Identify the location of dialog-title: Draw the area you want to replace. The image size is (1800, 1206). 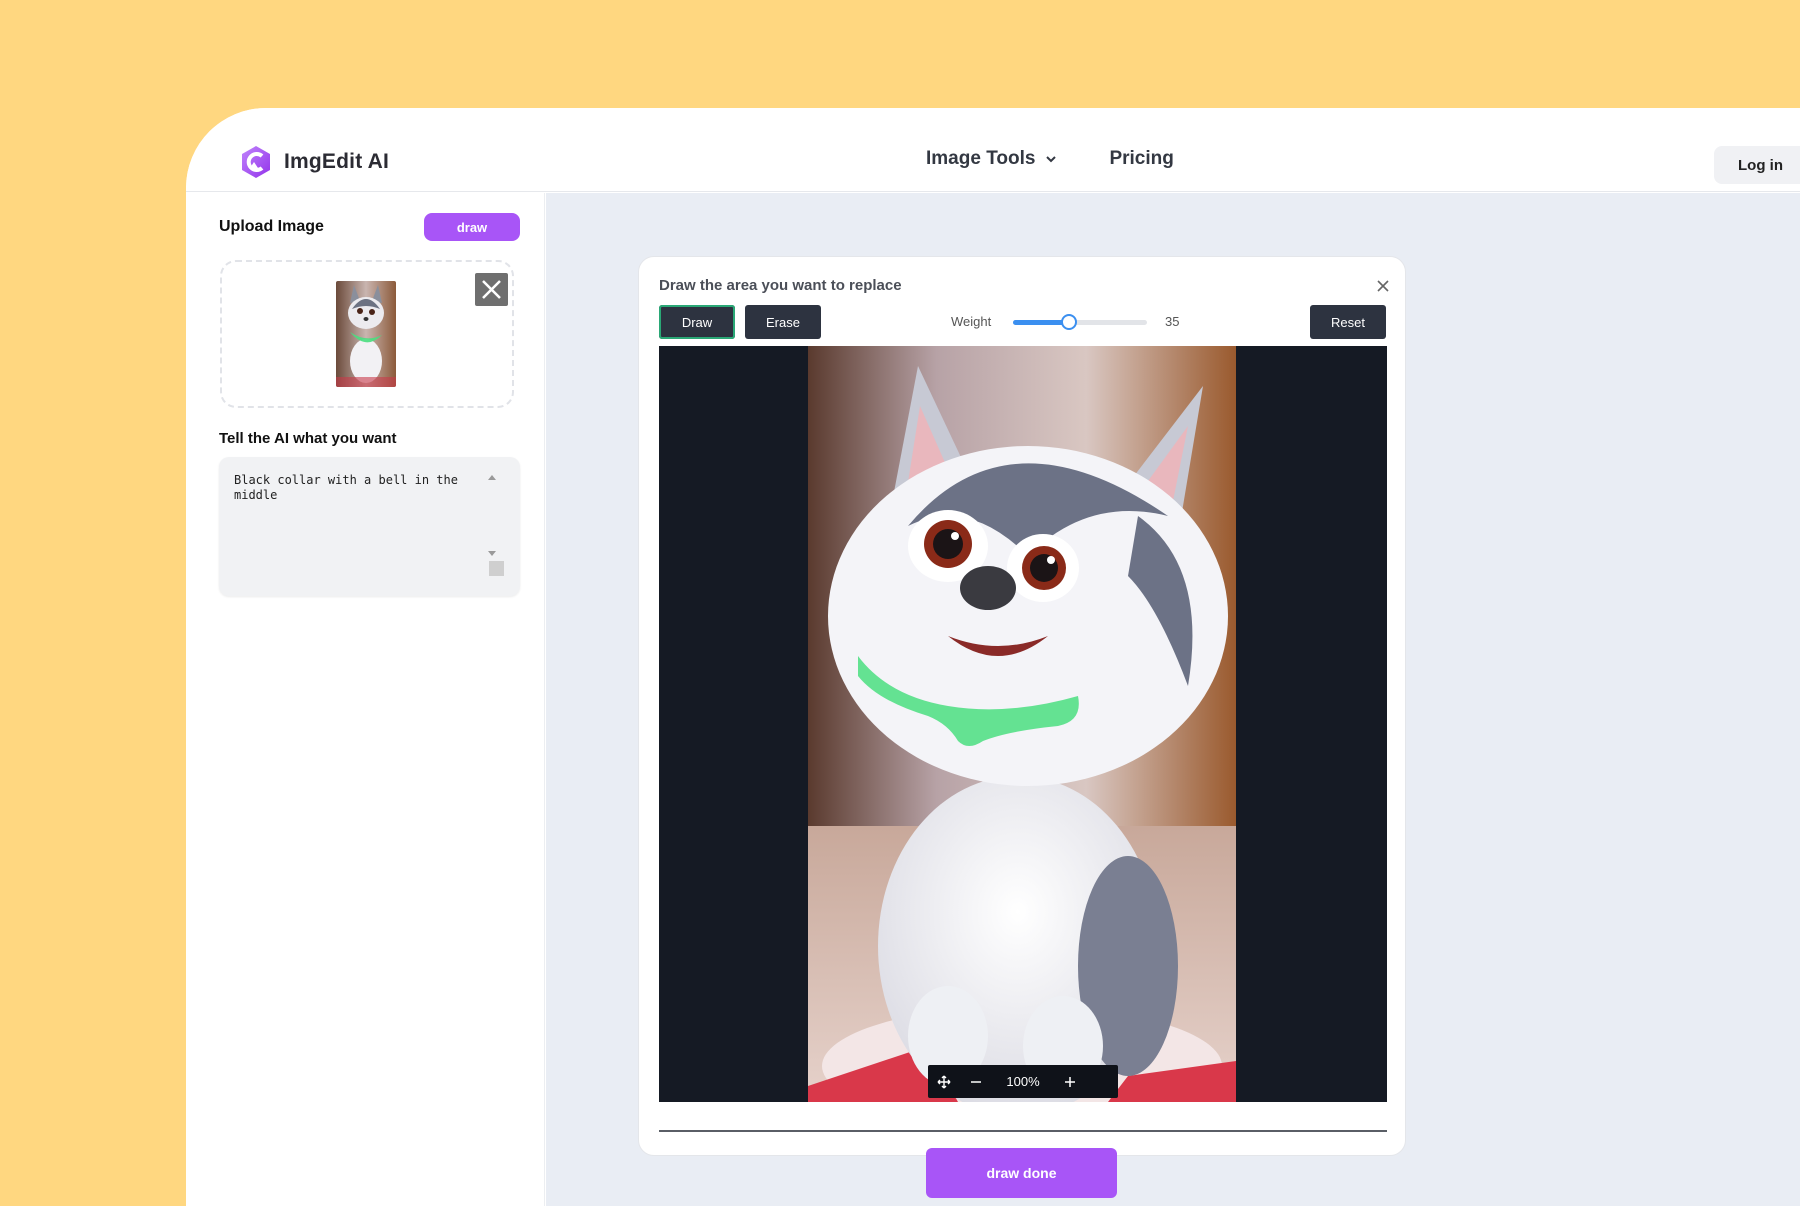
(780, 285).